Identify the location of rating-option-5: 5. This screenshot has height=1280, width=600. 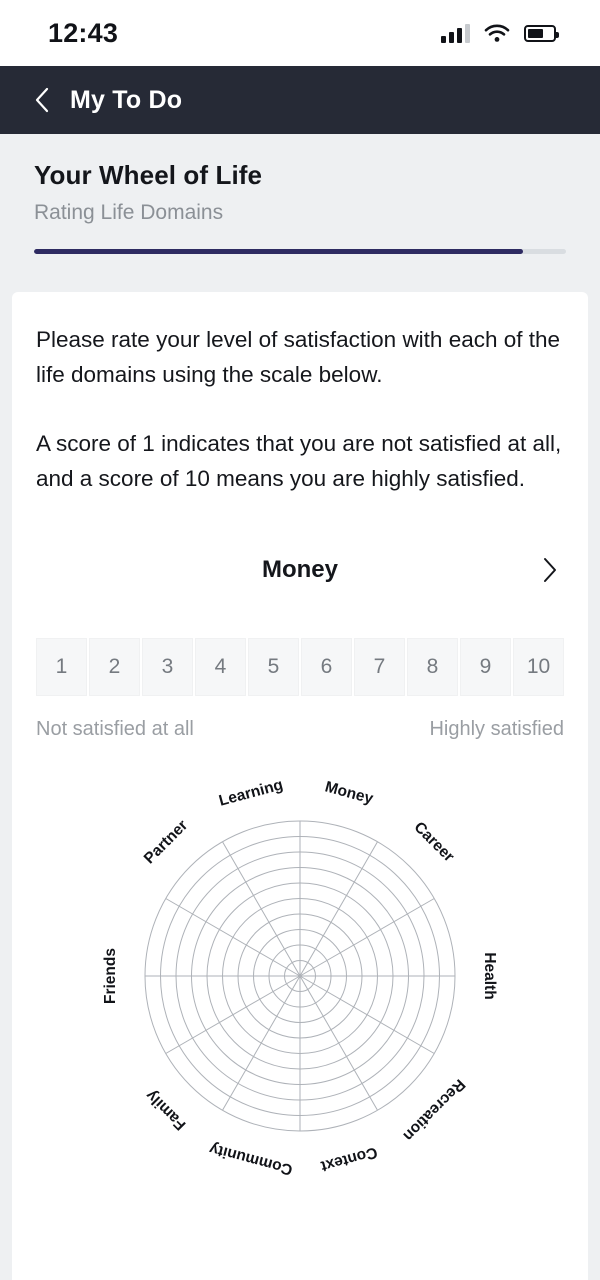
(273, 667).